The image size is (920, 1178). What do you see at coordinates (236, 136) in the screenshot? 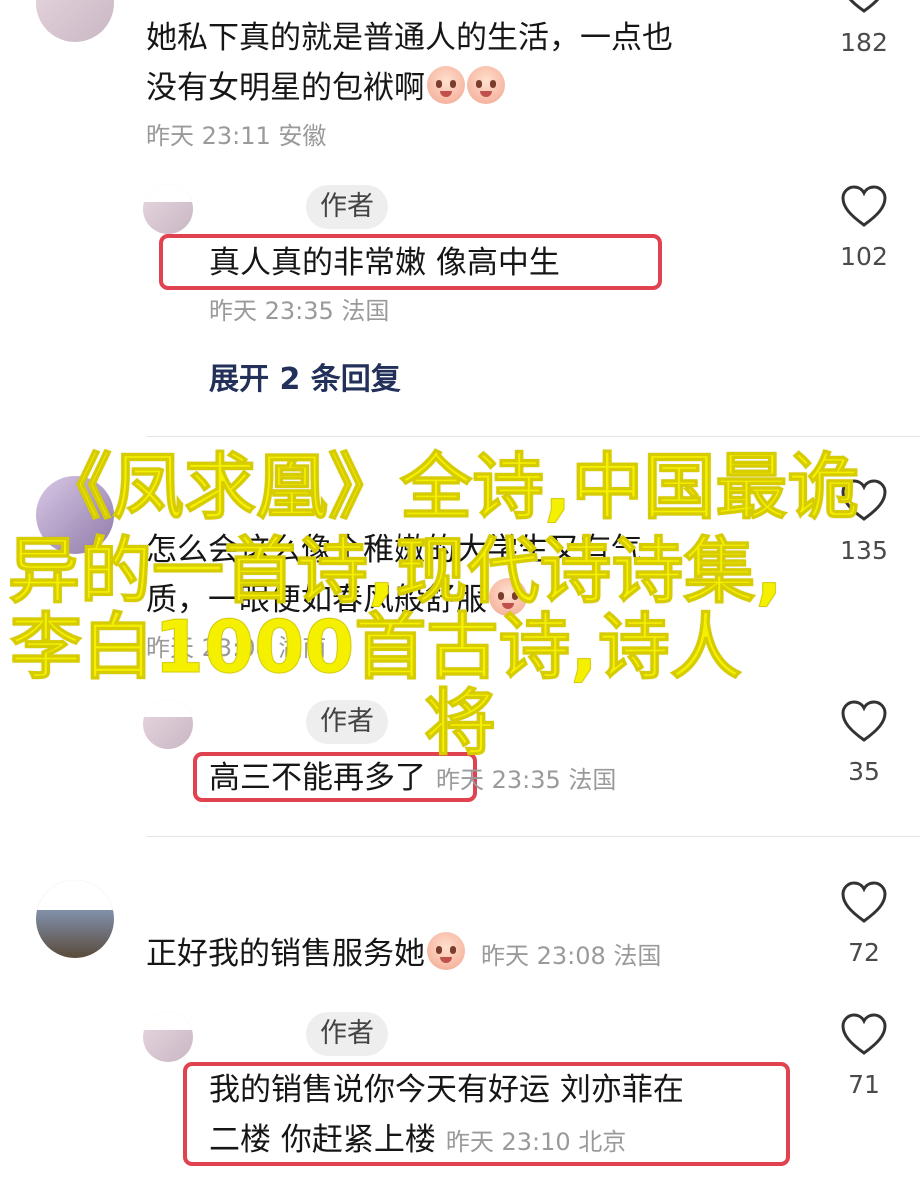
I see `comment-meta: 昨天 23:11 安徽` at bounding box center [236, 136].